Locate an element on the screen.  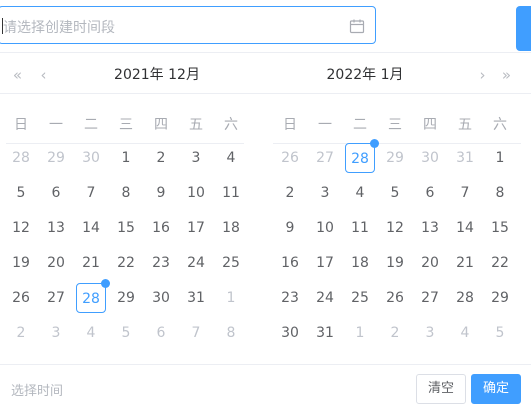
confirm-button: 确定 is located at coordinates (496, 389).